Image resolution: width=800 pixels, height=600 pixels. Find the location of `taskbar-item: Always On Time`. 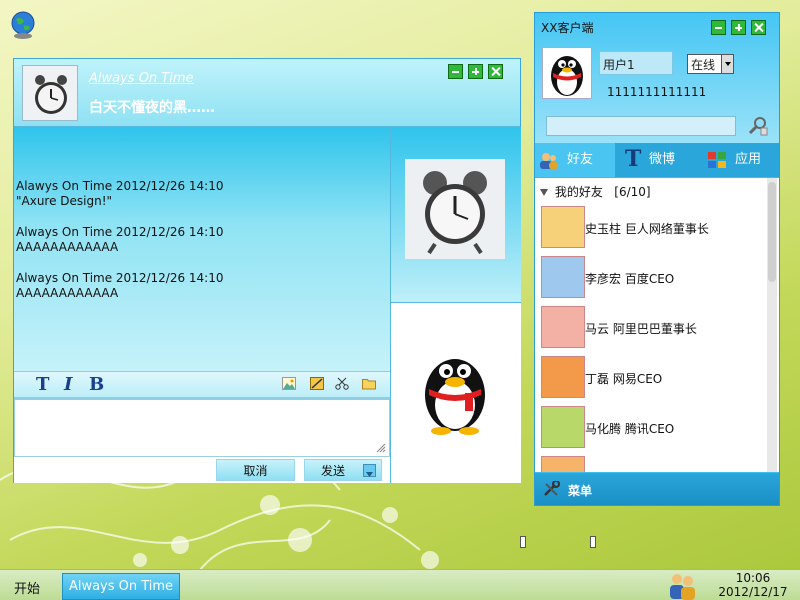

taskbar-item: Always On Time is located at coordinates (121, 586).